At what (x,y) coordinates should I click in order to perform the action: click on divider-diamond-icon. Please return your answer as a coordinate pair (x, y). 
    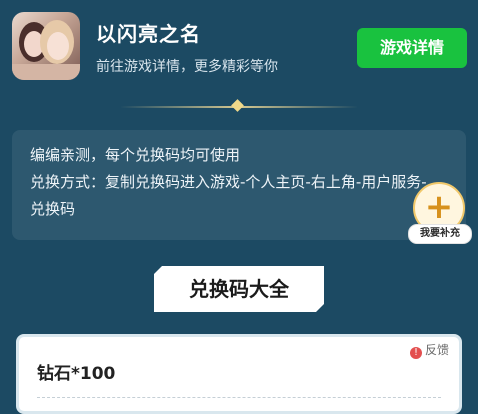
    Looking at the image, I should click on (237, 105).